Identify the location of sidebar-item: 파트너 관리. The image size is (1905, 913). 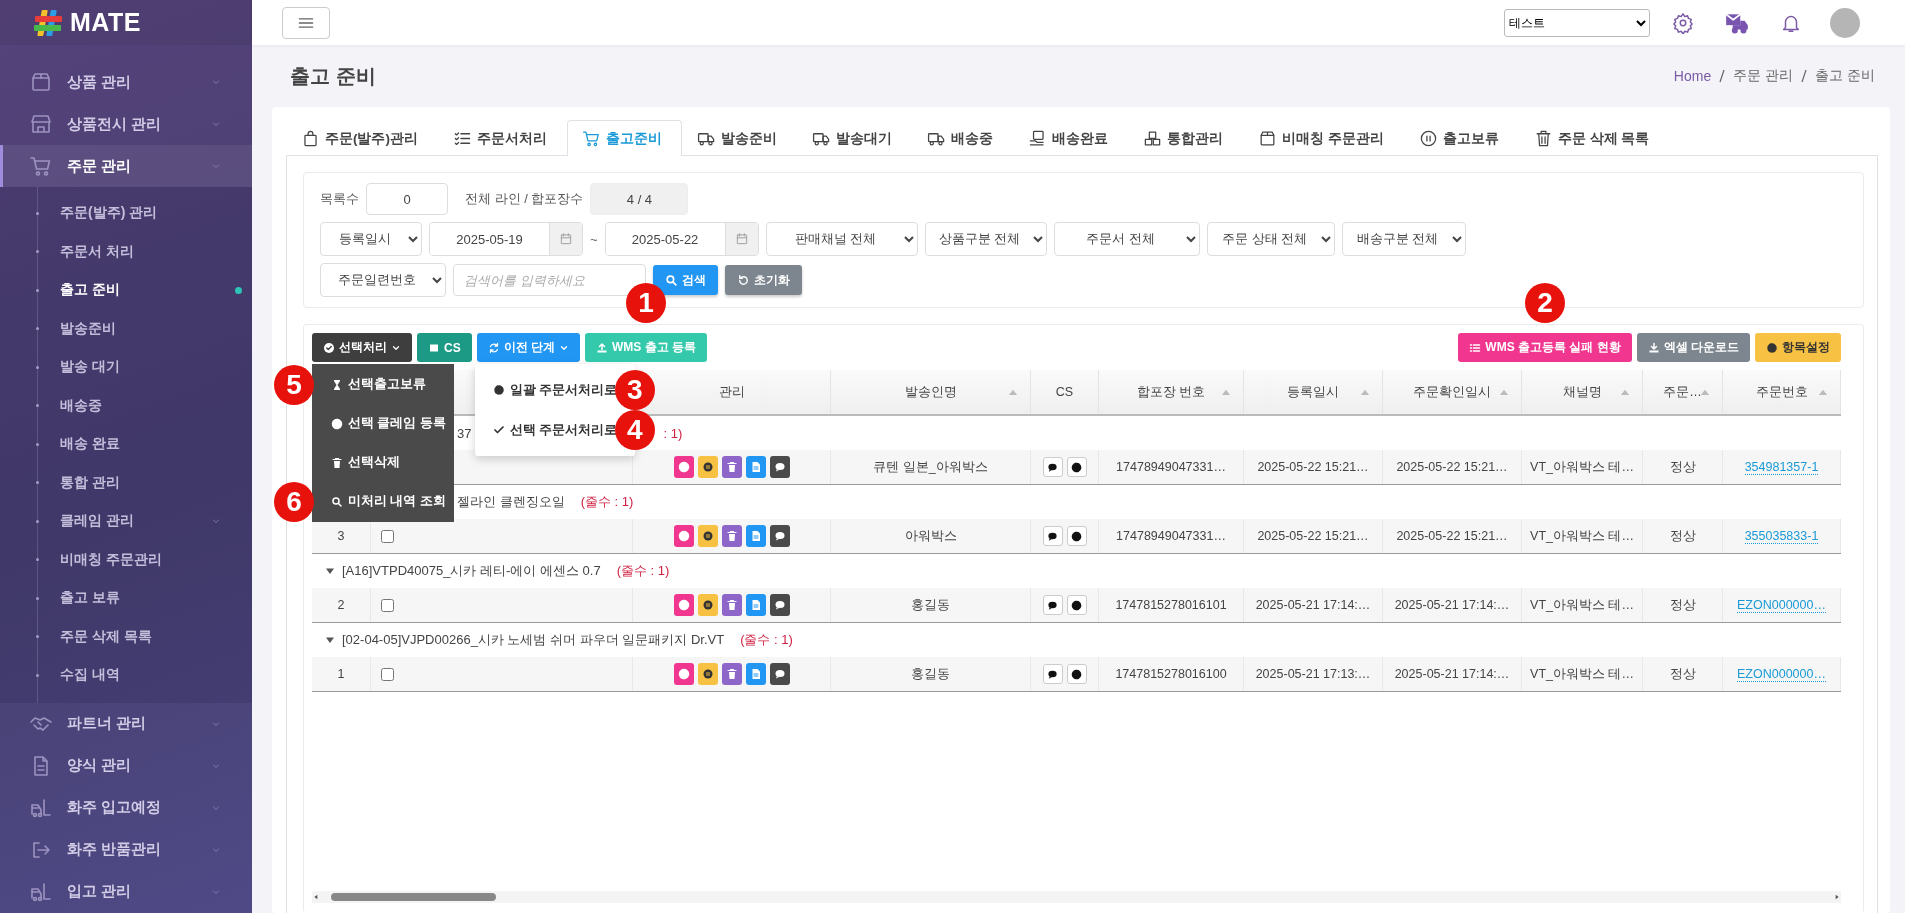
(126, 723).